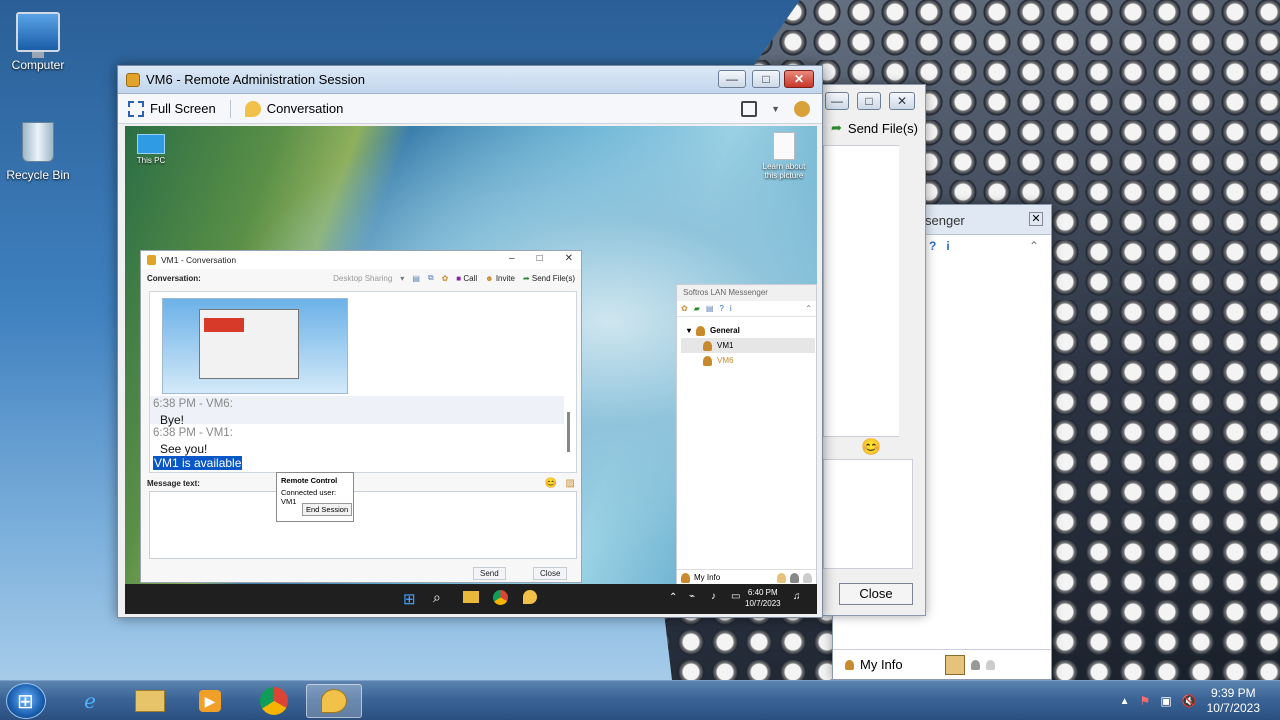 This screenshot has height=720, width=1280. Describe the element at coordinates (725, 345) in the screenshot. I see `contact-name: VM1` at that location.